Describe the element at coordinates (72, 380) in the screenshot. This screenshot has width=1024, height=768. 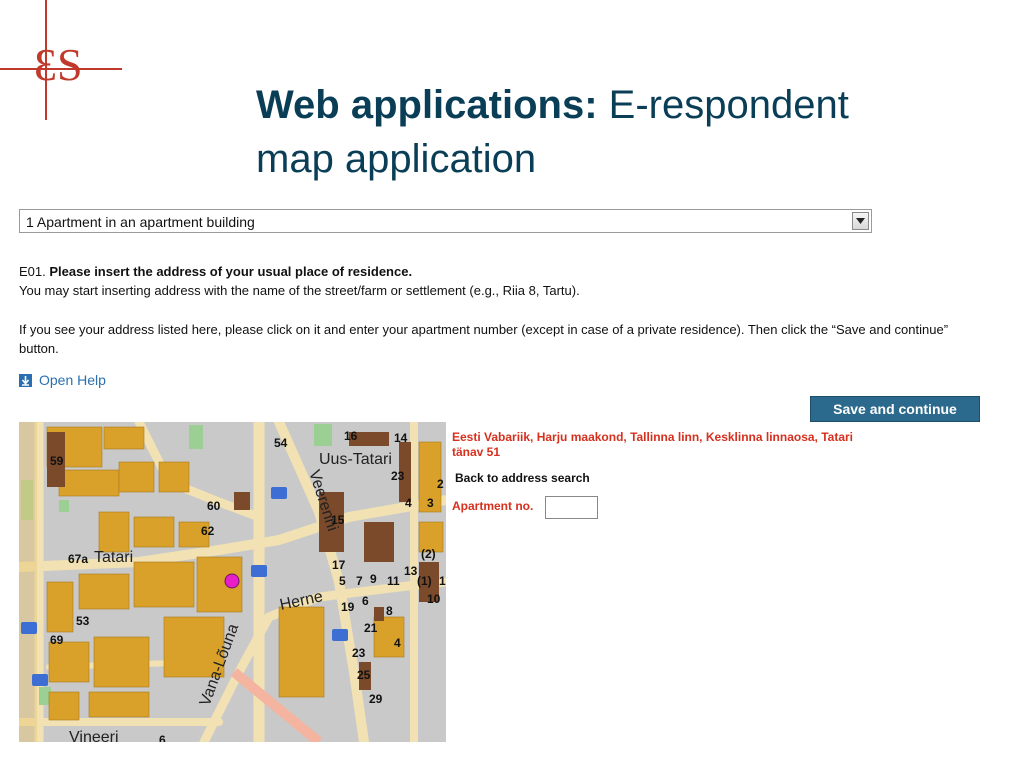
I see `open-help-label: Open Help` at that location.